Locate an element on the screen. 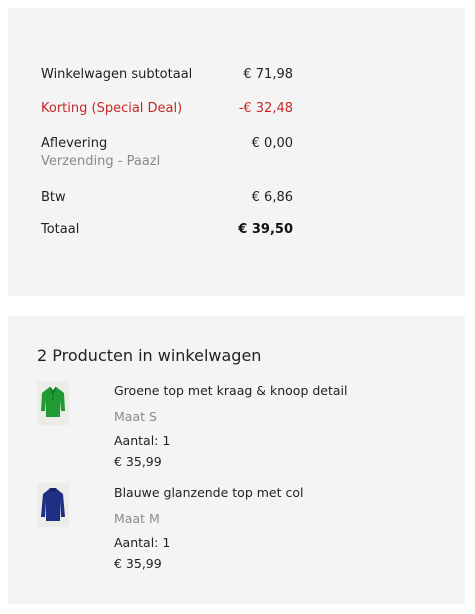 The width and height of the screenshot is (475, 614). green-top-thumbnail is located at coordinates (53, 403).